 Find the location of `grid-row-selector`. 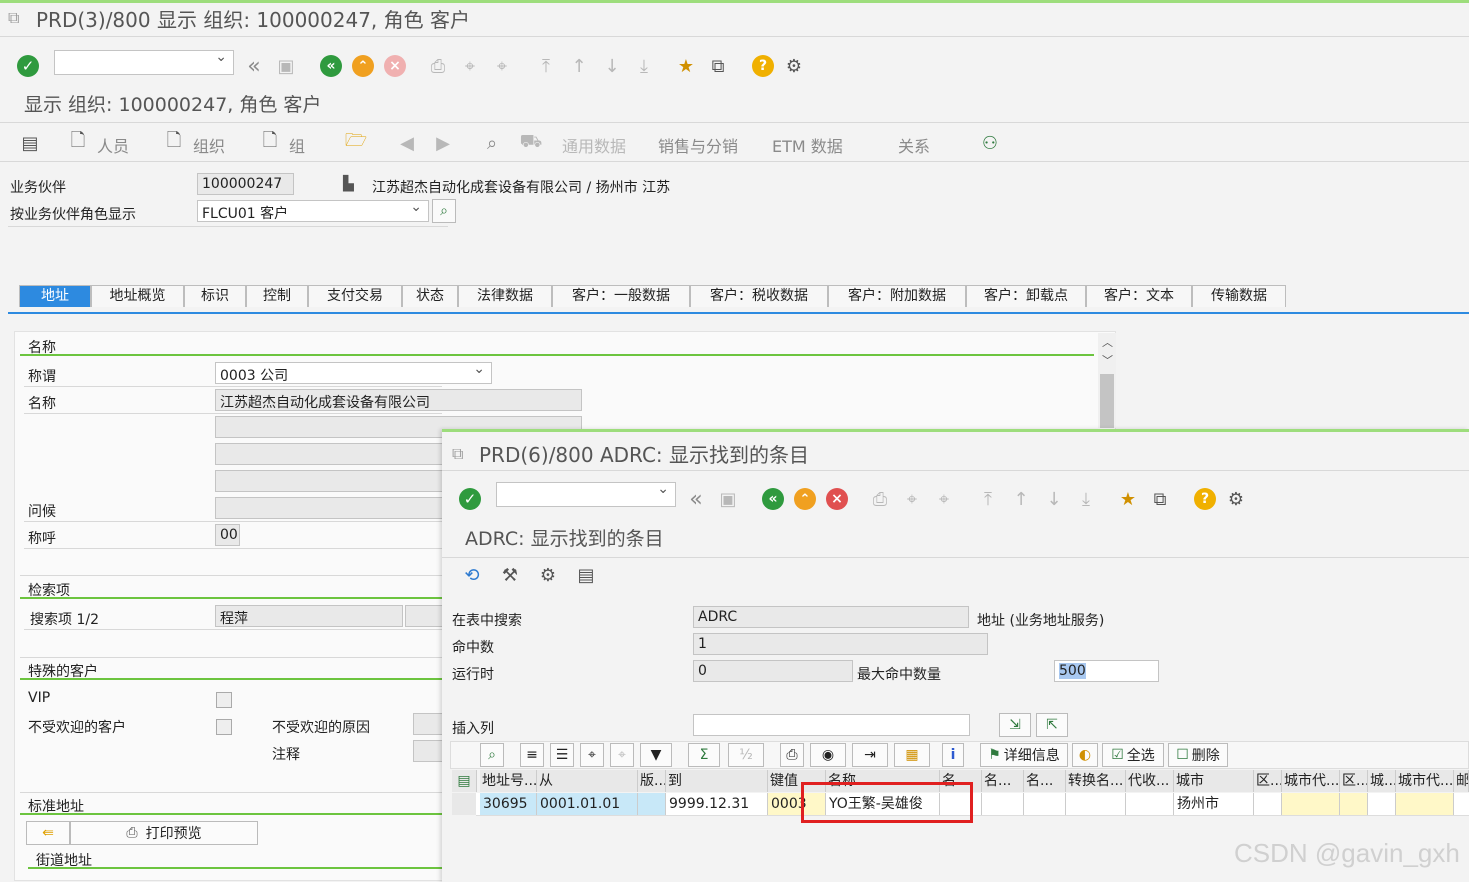

grid-row-selector is located at coordinates (464, 804).